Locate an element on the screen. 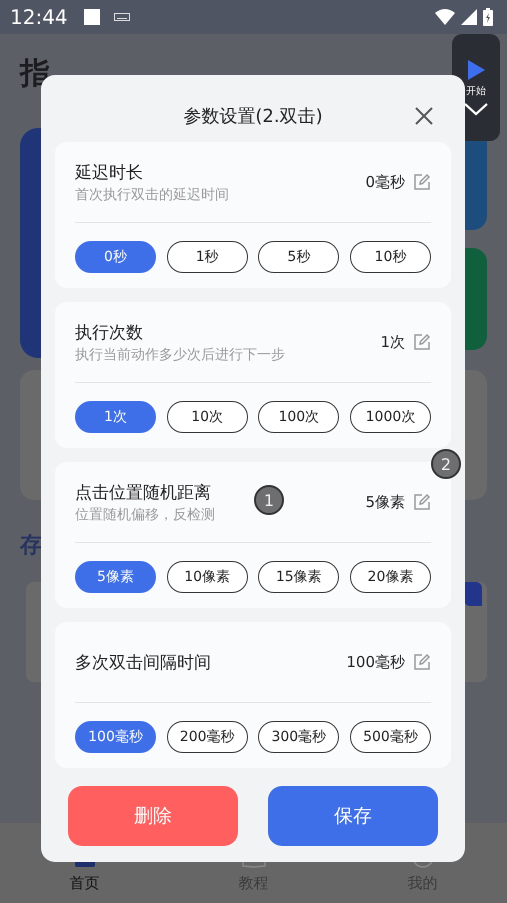 The height and width of the screenshot is (903, 507). setting-description: 执行当前动作多少次后进行下一步 is located at coordinates (180, 355).